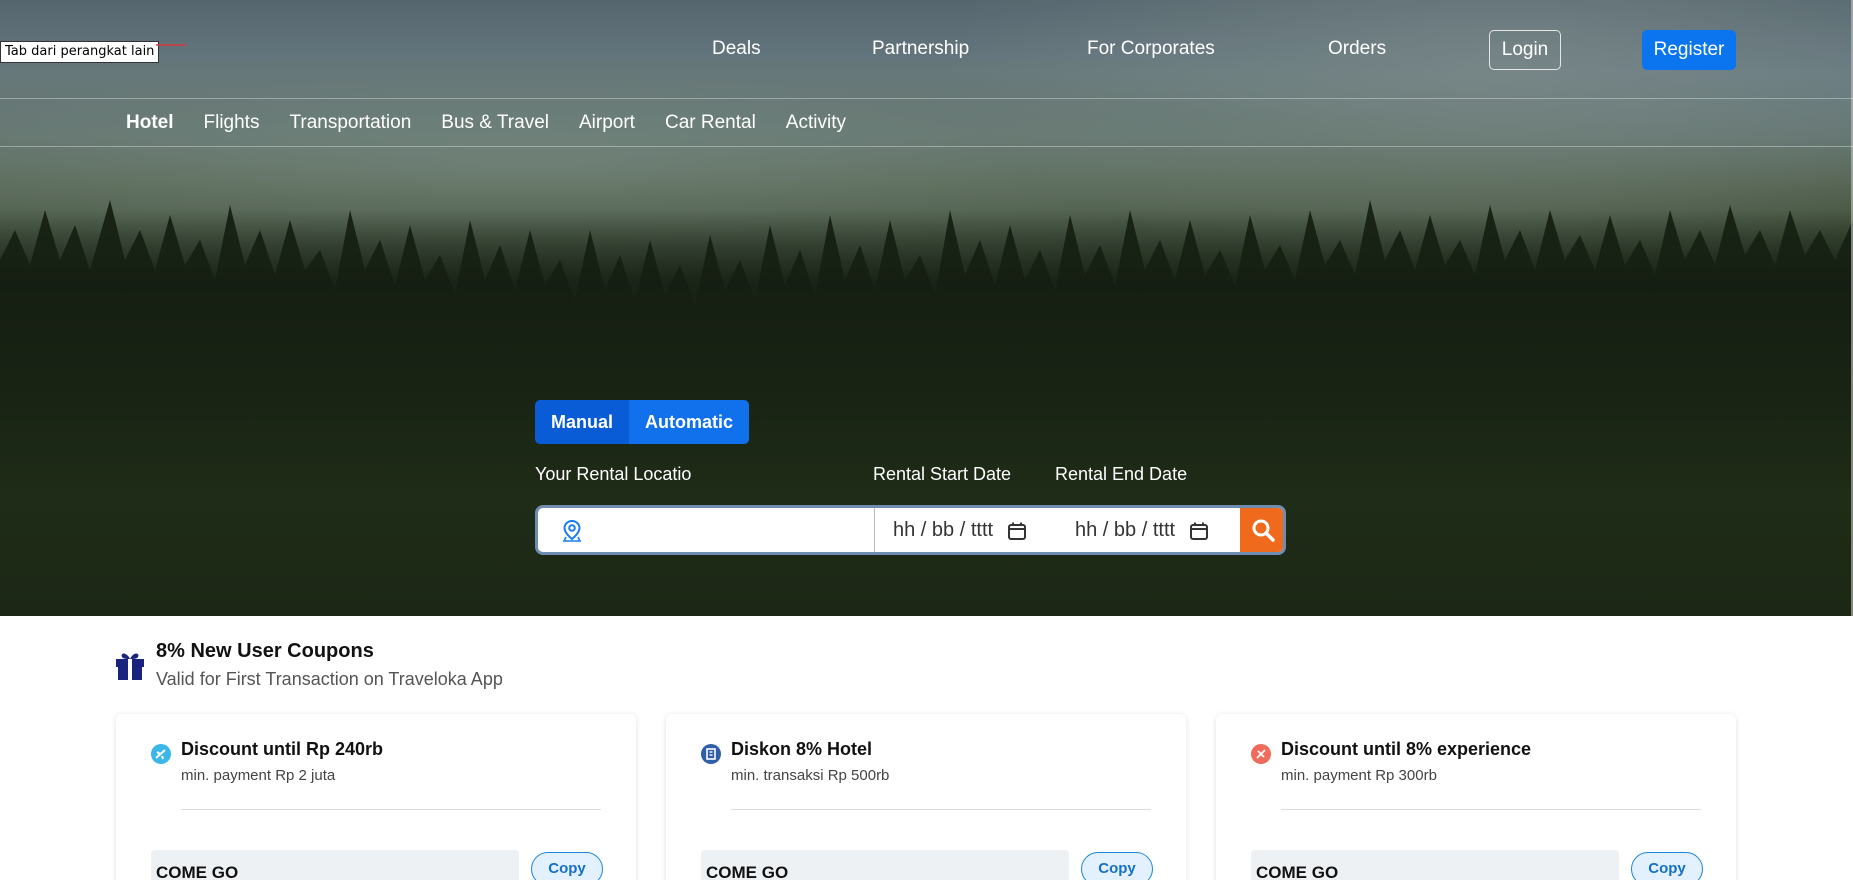  I want to click on start-date-label: Rental Start Date, so click(942, 474).